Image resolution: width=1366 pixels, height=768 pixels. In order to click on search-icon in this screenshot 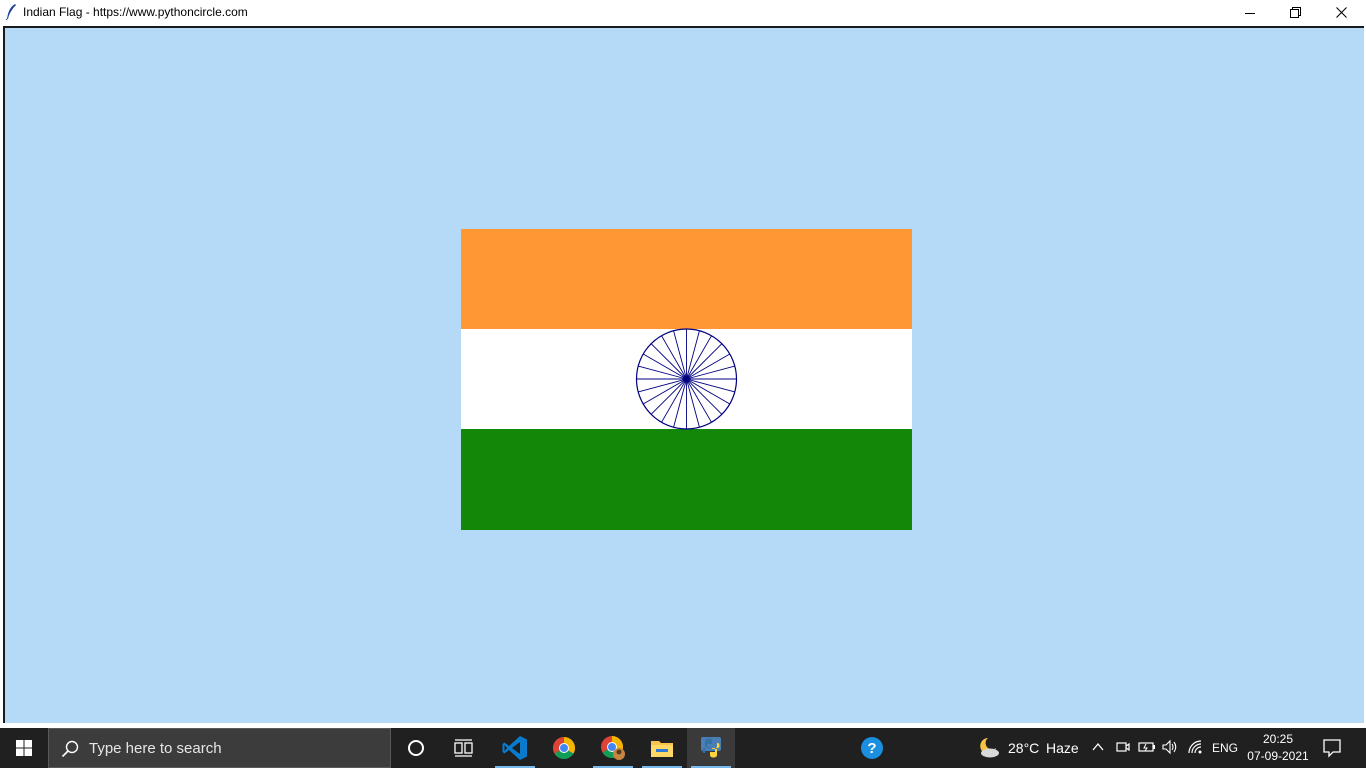, I will do `click(70, 749)`.